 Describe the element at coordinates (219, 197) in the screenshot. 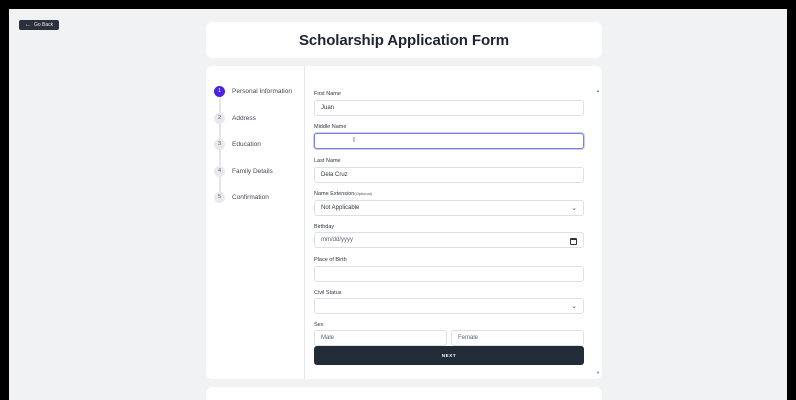

I see `step-number: 5` at that location.